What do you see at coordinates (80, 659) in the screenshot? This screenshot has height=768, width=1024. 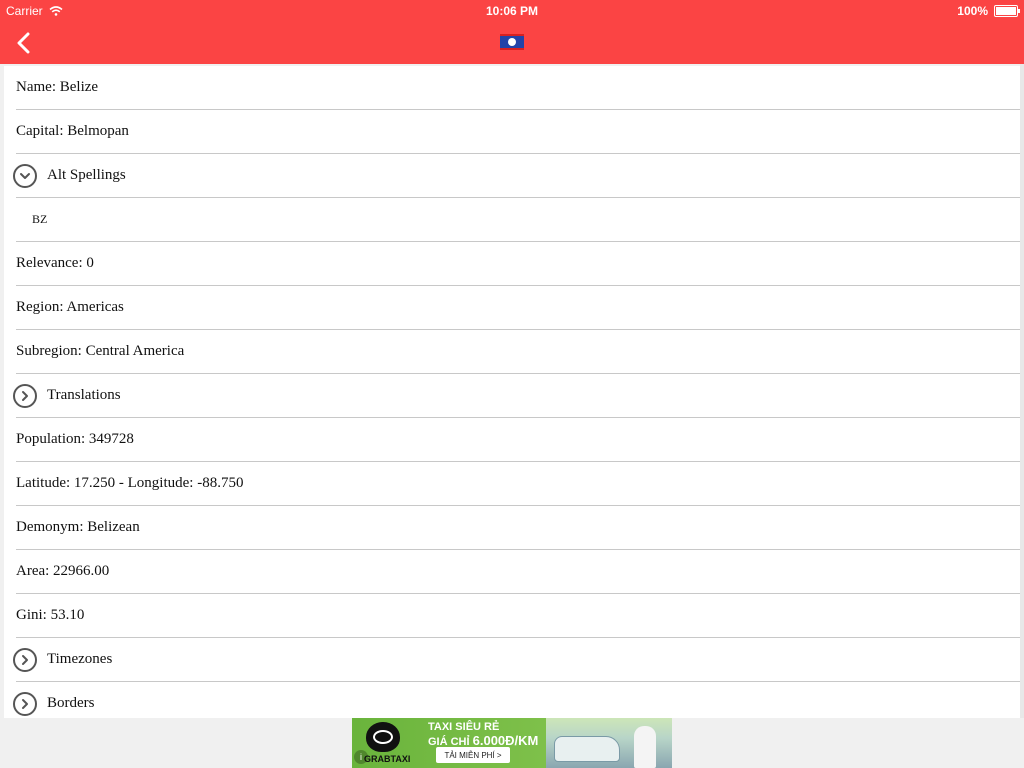 I see `timezones-label: Timezones` at bounding box center [80, 659].